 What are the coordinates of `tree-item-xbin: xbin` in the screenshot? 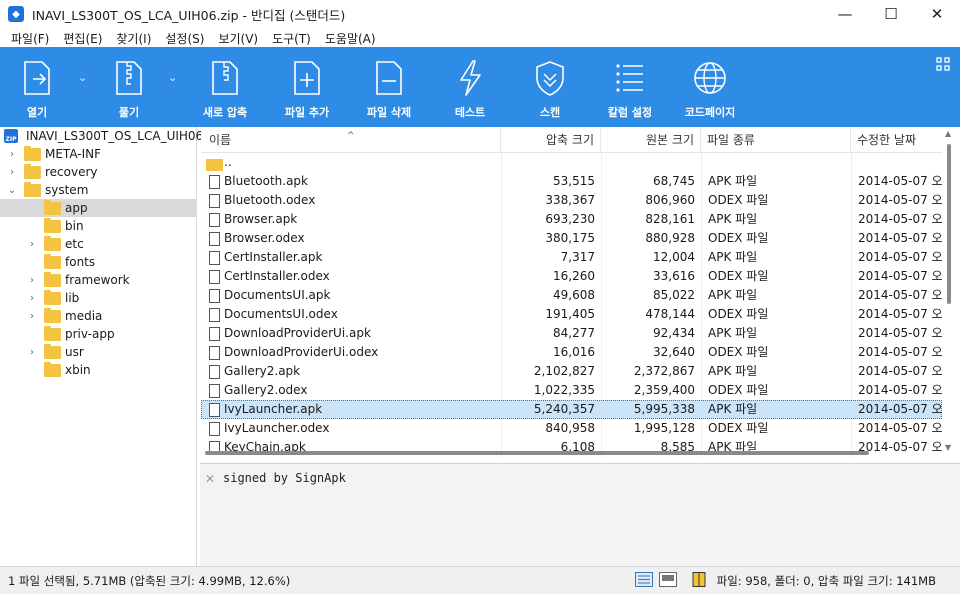 It's located at (98, 370).